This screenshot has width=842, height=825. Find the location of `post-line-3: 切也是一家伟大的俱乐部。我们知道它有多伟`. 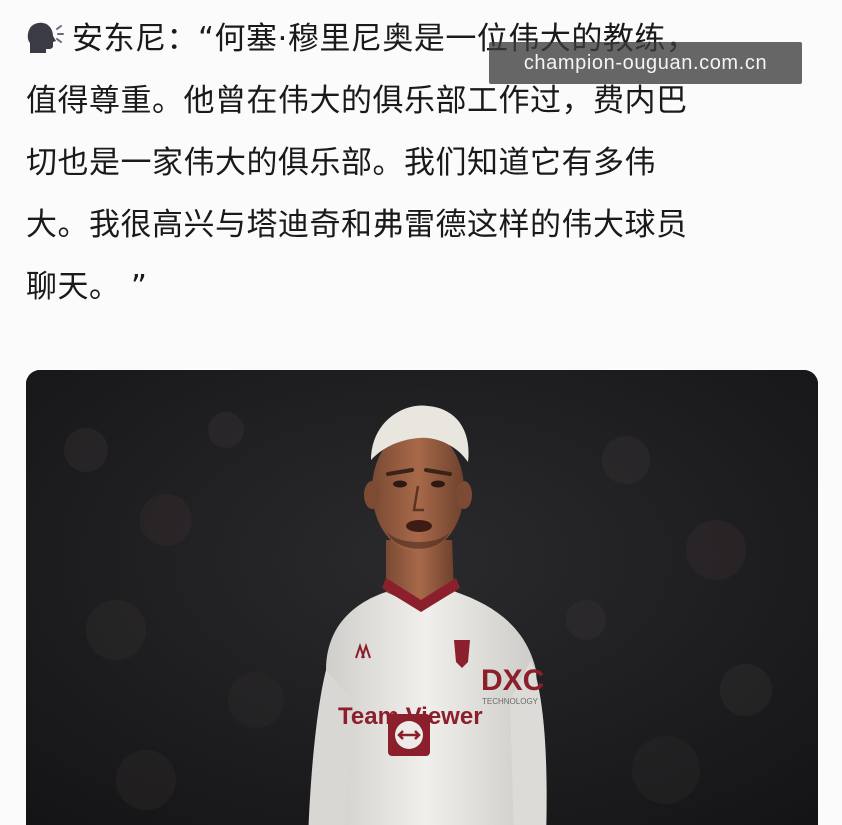

post-line-3: 切也是一家伟大的俱乐部。我们知道它有多伟 is located at coordinates (341, 163).